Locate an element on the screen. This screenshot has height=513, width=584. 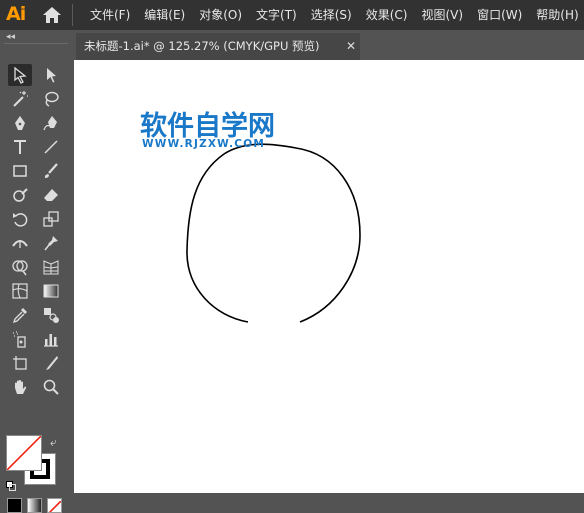
puppet-warp-tool is located at coordinates (51, 243).